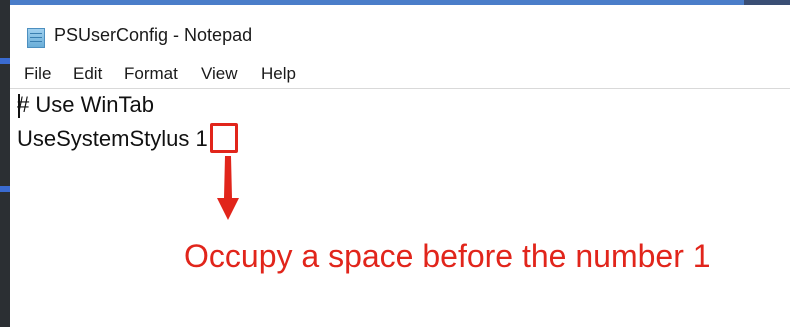 This screenshot has width=790, height=327. I want to click on window-title: PSUserConfig - Notepad, so click(153, 35).